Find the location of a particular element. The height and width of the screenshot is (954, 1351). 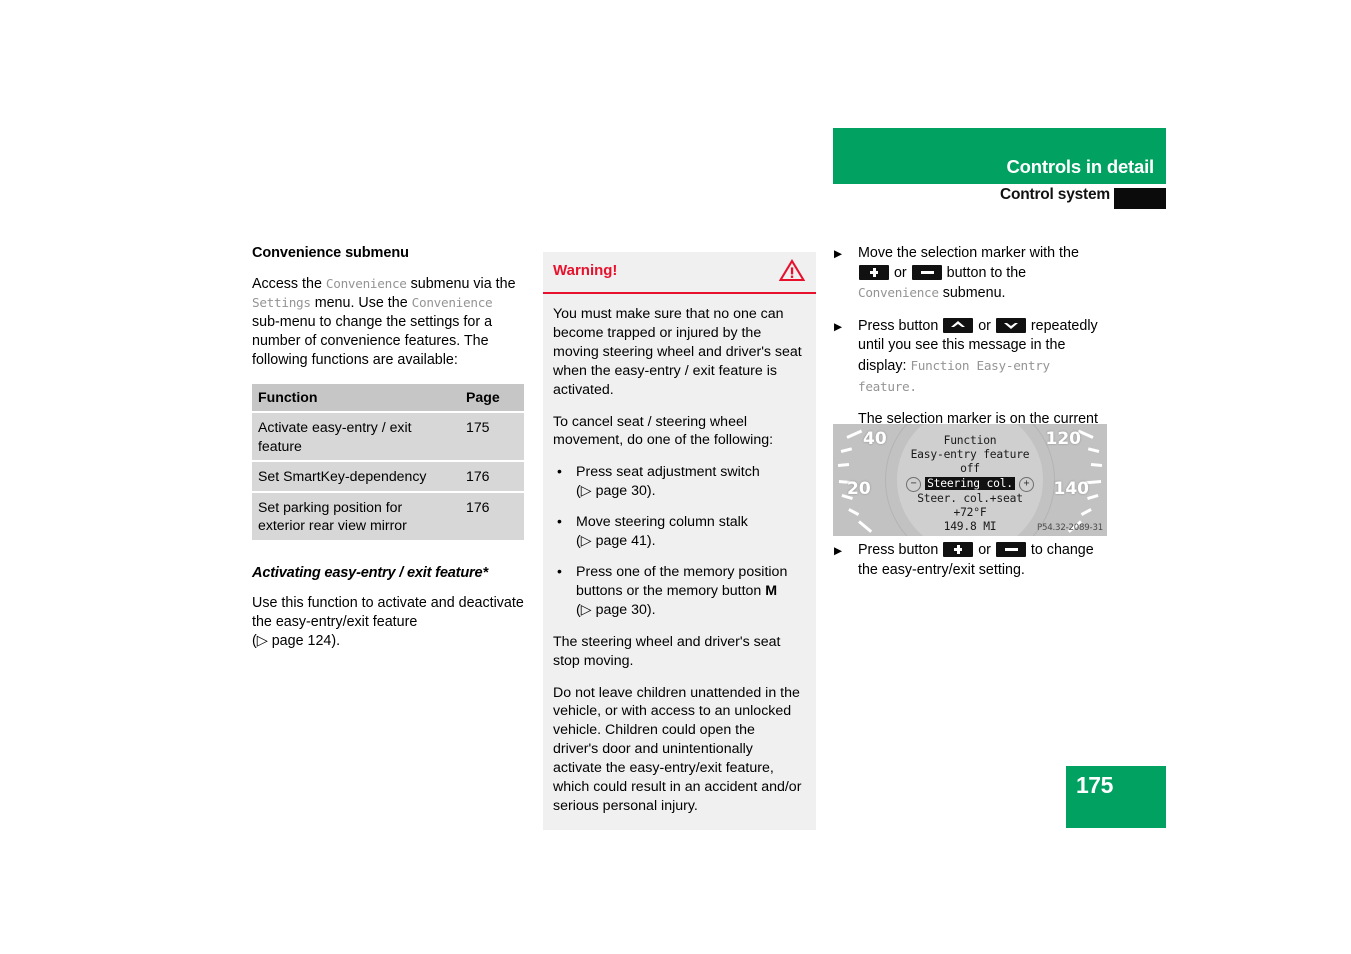

step2-text-b: or is located at coordinates (984, 325).